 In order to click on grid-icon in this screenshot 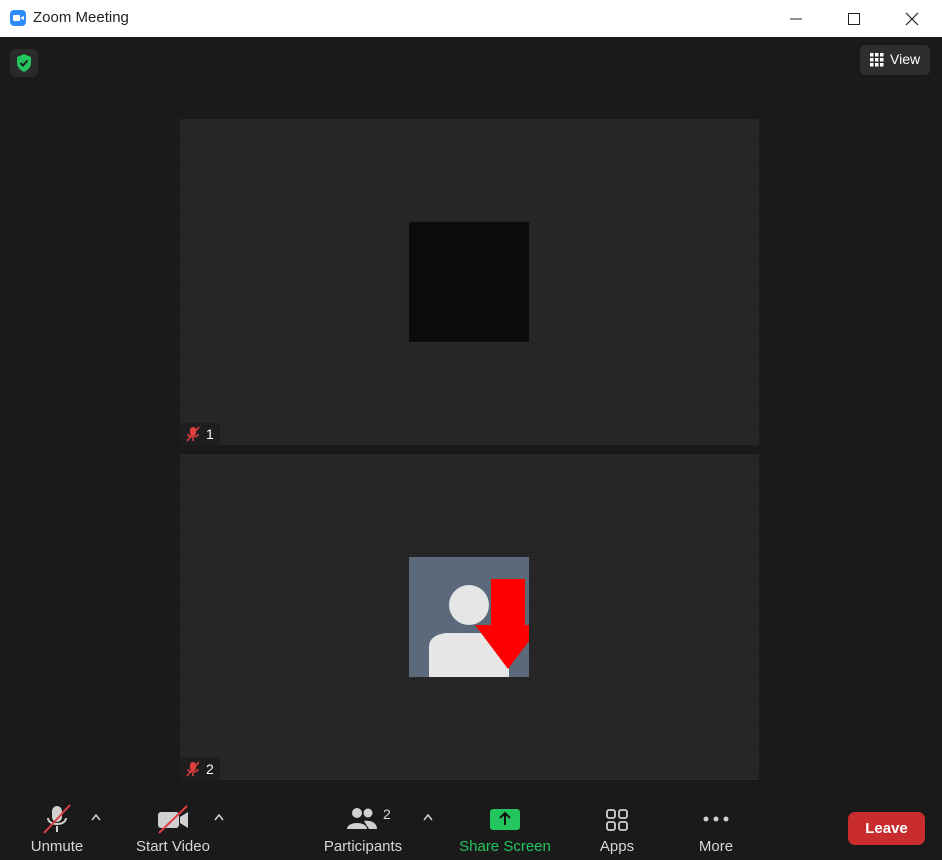, I will do `click(877, 60)`.